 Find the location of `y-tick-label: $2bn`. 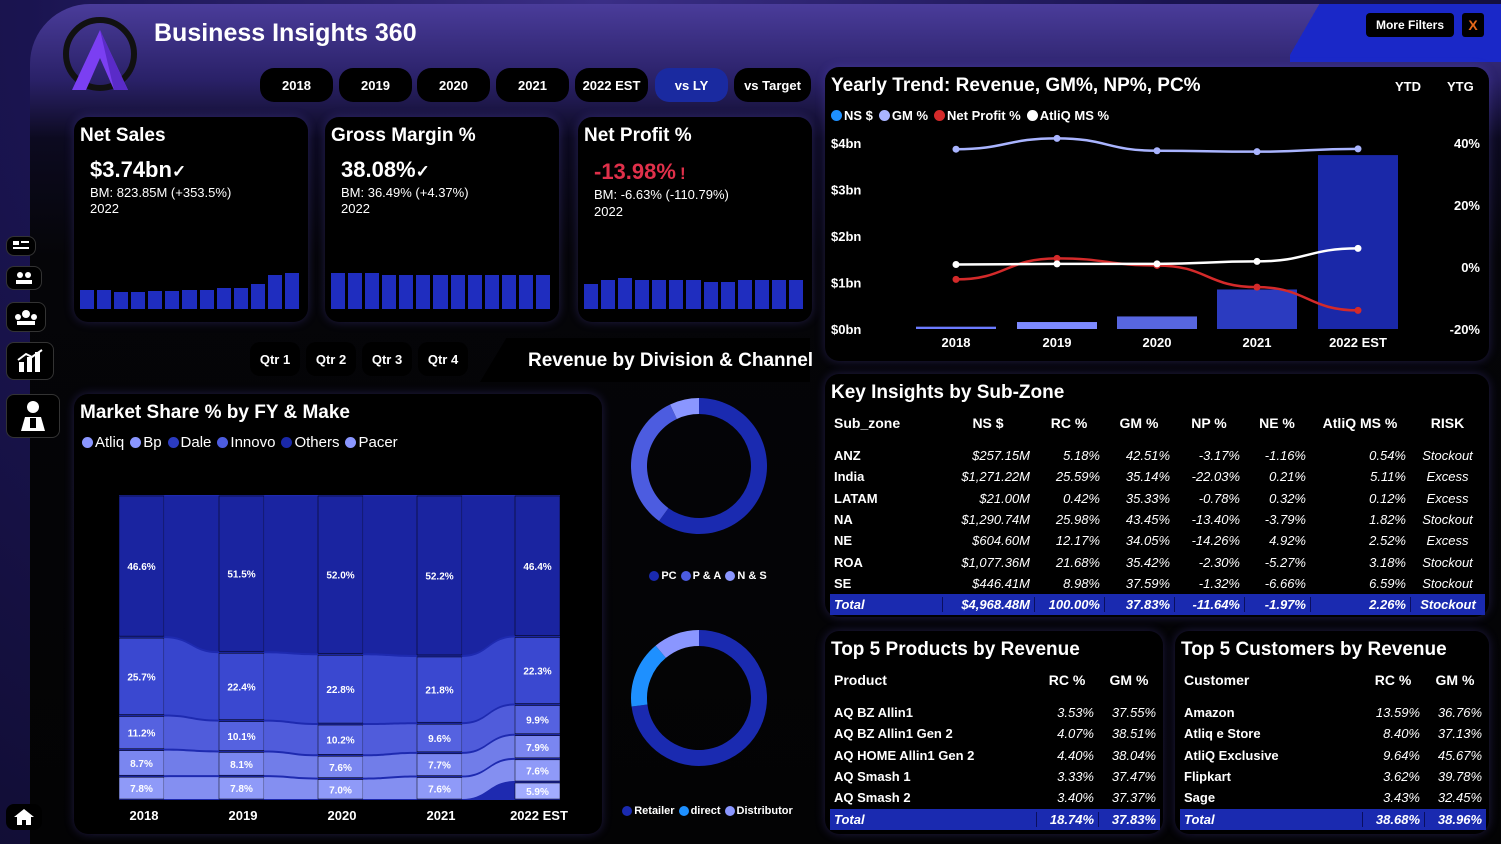

y-tick-label: $2bn is located at coordinates (846, 236).